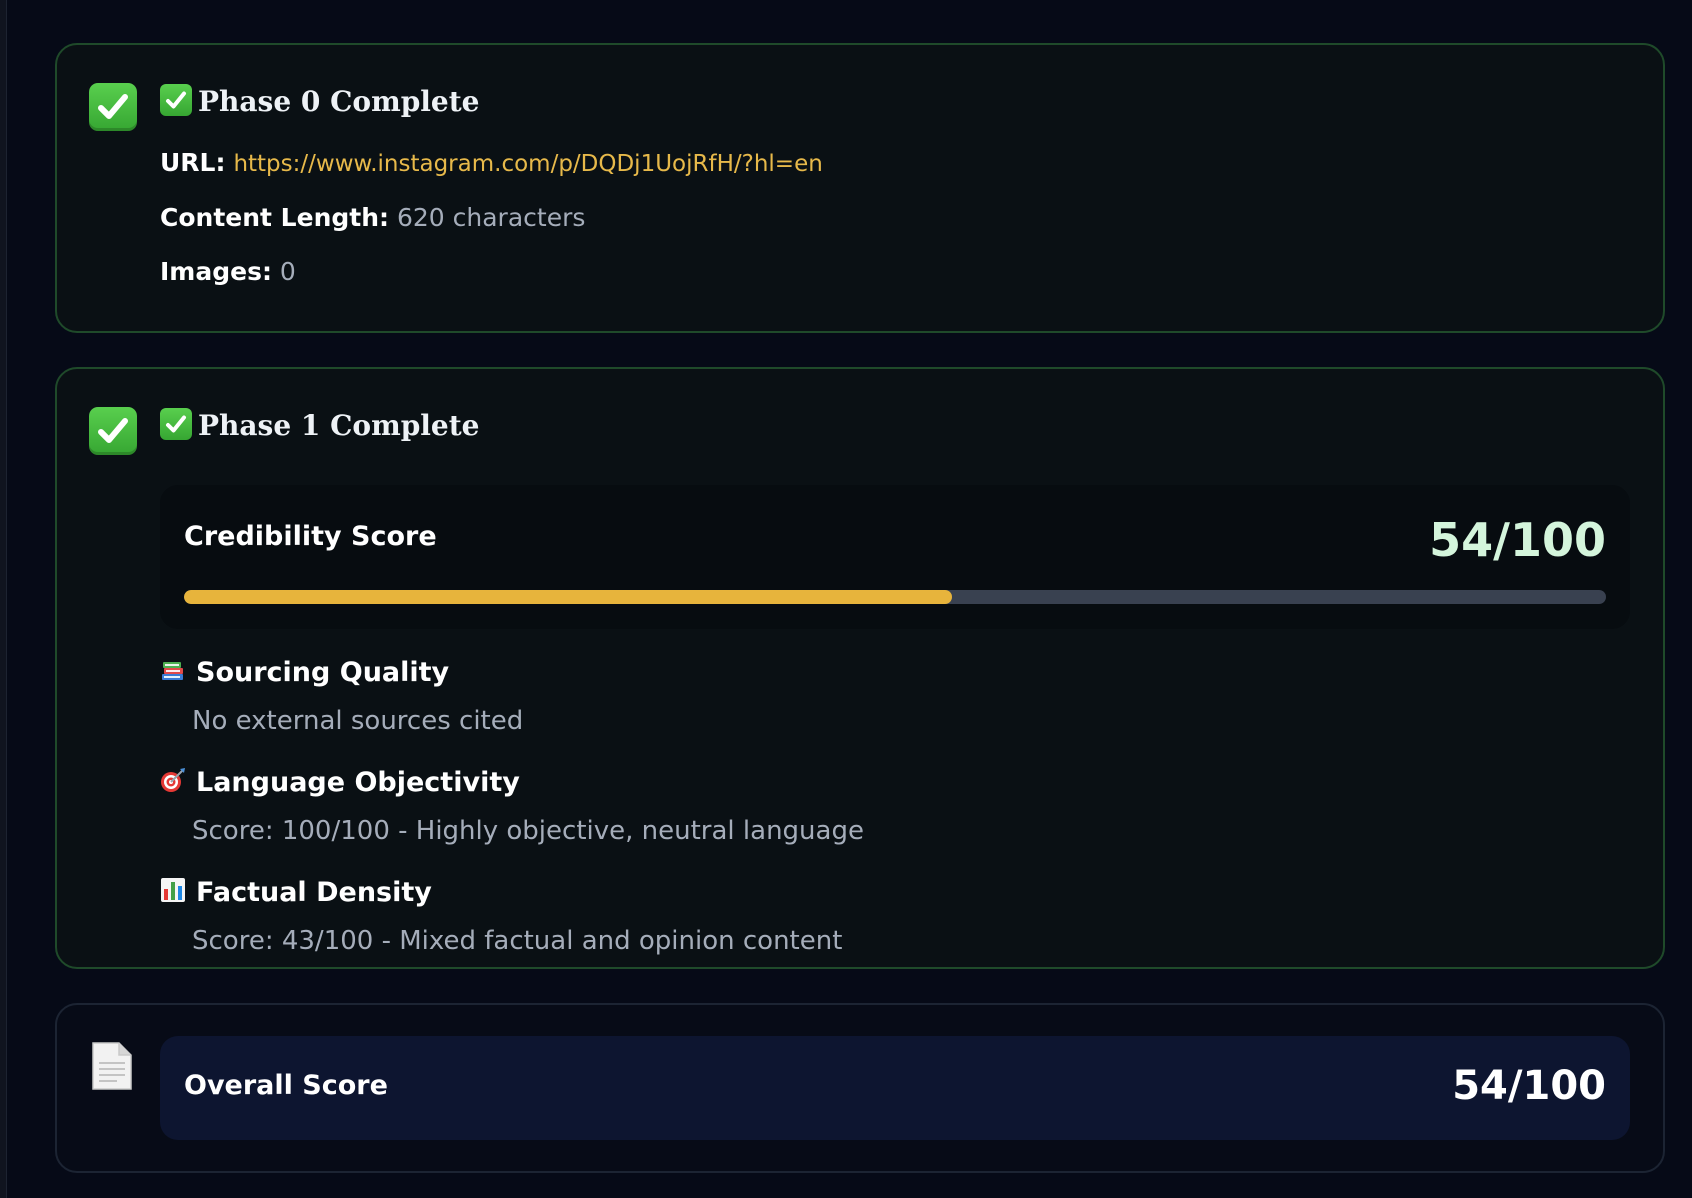  Describe the element at coordinates (895, 426) in the screenshot. I see `phase-1-title: Phase 1 Complete` at that location.